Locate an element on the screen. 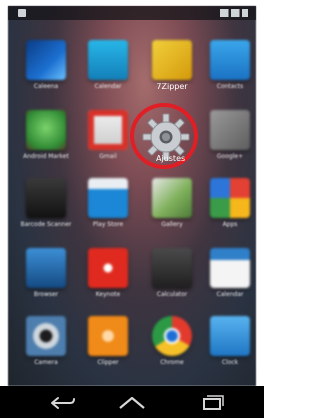  app-r2c2: Gmail is located at coordinates (108, 135).